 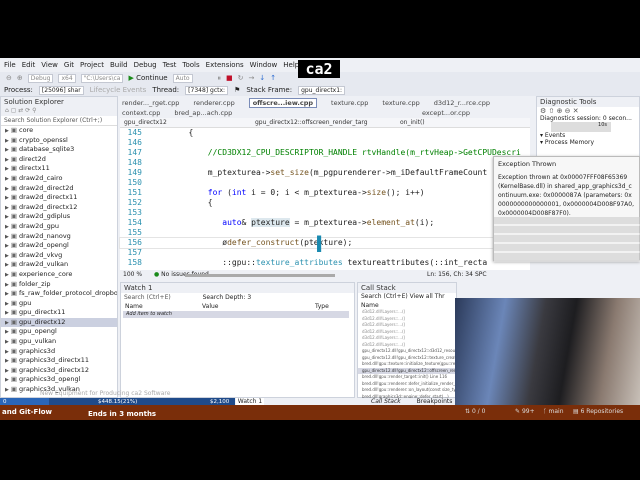 I want to click on platform-dropdown: x64, so click(x=67, y=78).